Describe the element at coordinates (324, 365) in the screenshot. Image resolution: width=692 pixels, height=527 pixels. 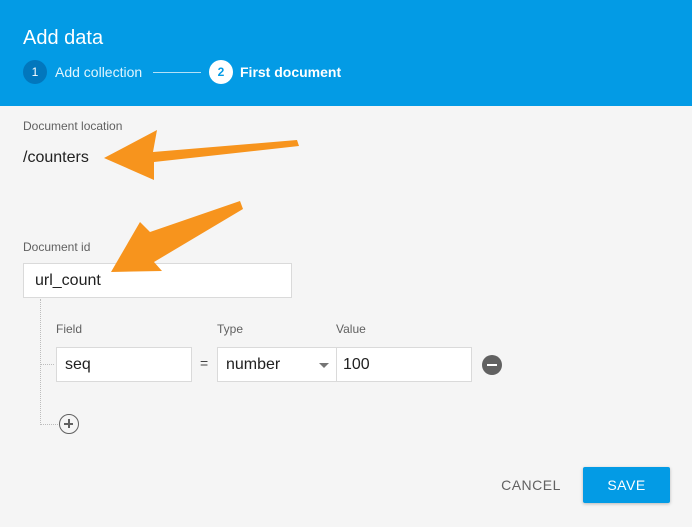
I see `dropdown-caret-icon` at that location.